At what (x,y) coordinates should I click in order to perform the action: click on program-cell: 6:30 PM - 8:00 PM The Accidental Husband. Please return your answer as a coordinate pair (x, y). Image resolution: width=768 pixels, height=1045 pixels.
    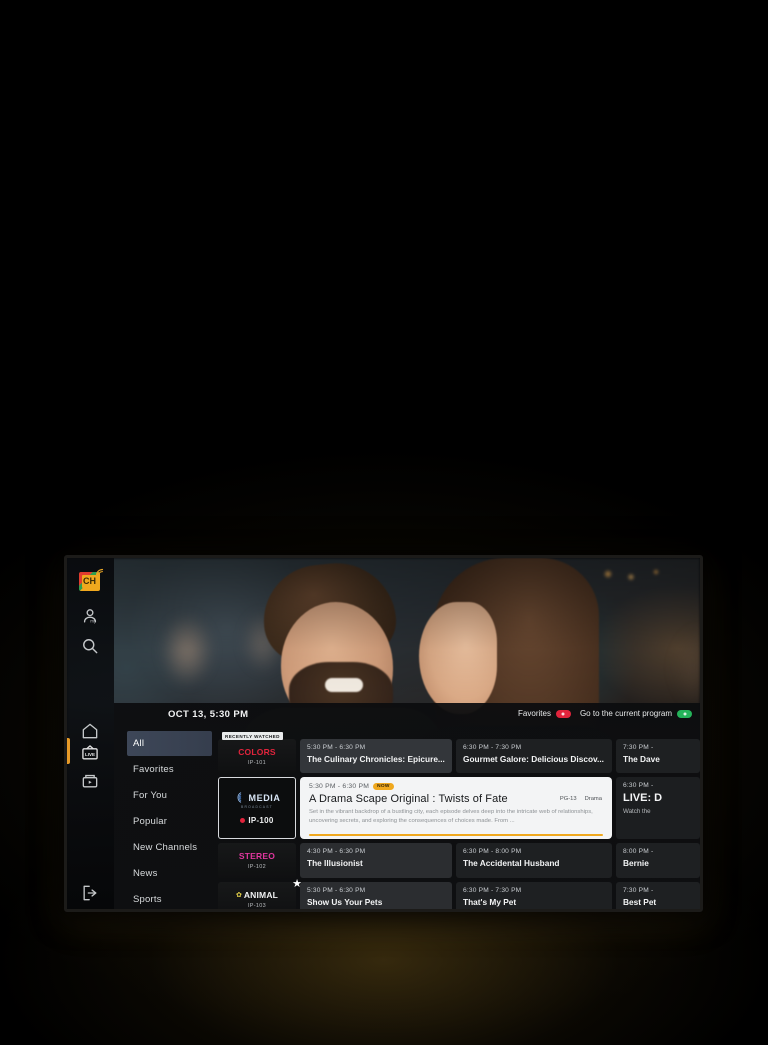
    Looking at the image, I should click on (534, 860).